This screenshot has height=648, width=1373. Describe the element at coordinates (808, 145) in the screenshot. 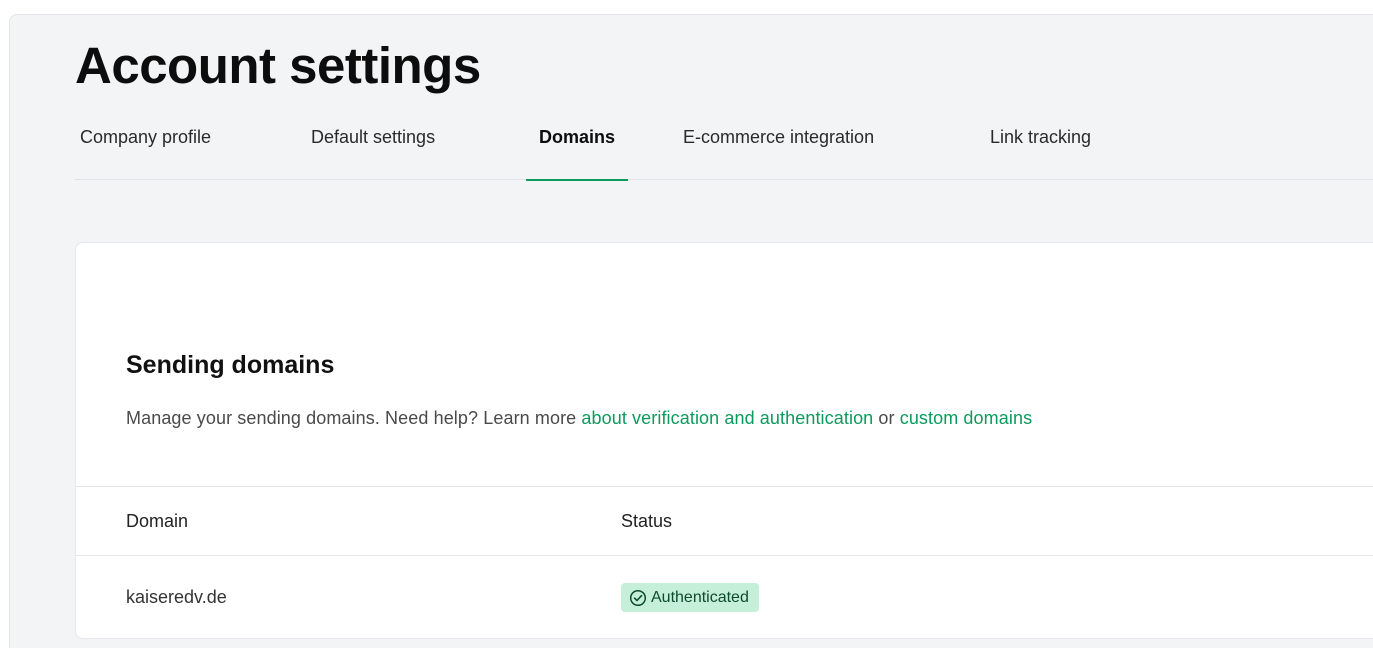

I see `tab-ecommerce-integration: E-commerce integration` at that location.